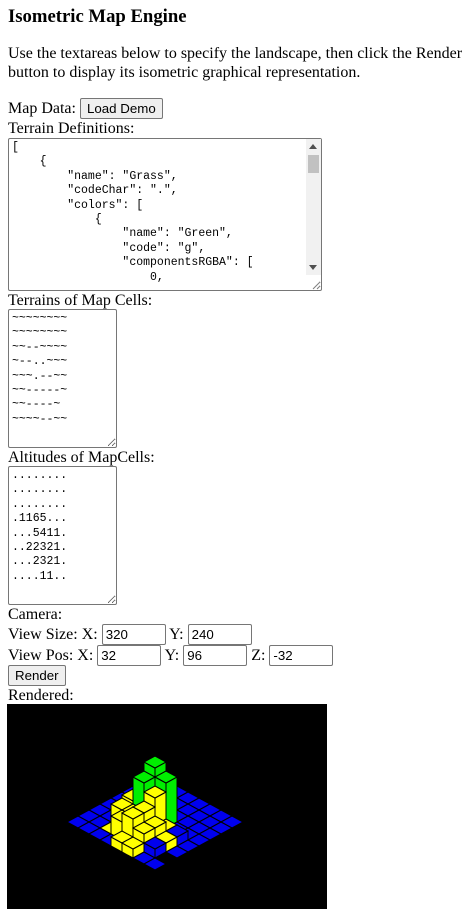  What do you see at coordinates (121, 108) in the screenshot?
I see `load-demo-button: Load Demo` at bounding box center [121, 108].